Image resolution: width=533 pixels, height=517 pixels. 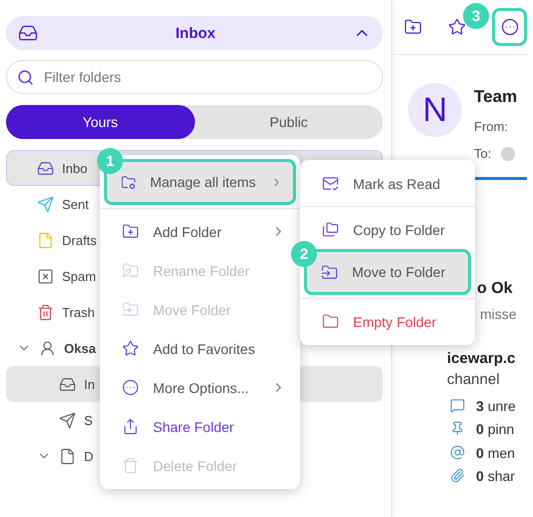 I want to click on avatar: N, so click(x=435, y=110).